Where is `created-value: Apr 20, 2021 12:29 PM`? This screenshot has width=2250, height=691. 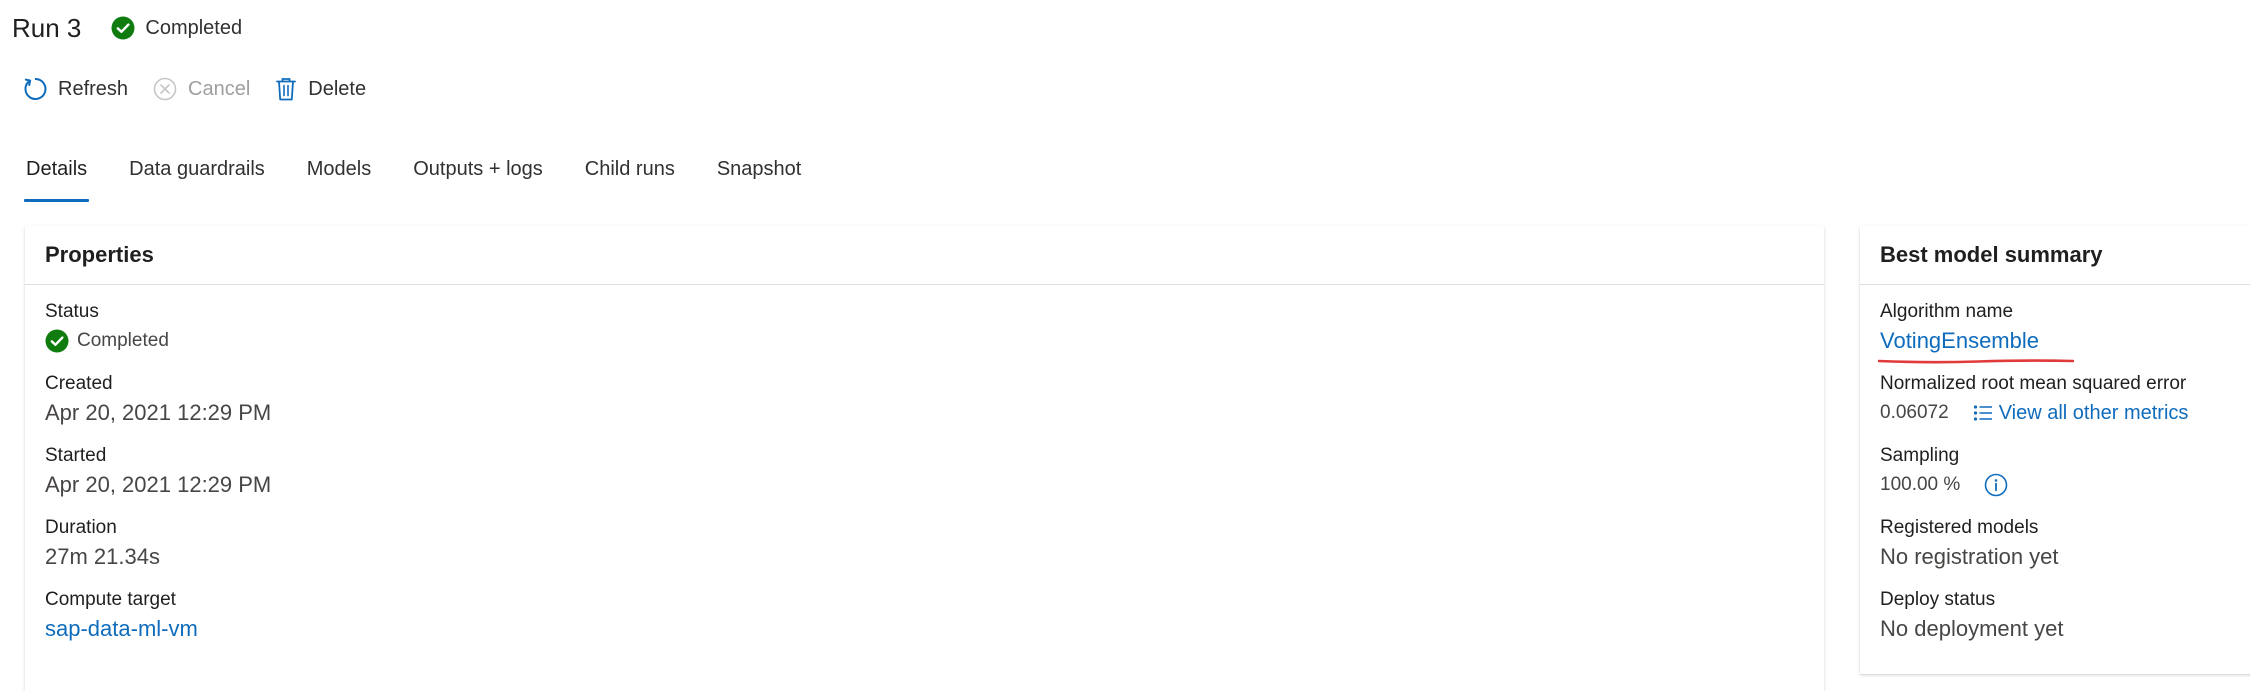
created-value: Apr 20, 2021 12:29 PM is located at coordinates (158, 412).